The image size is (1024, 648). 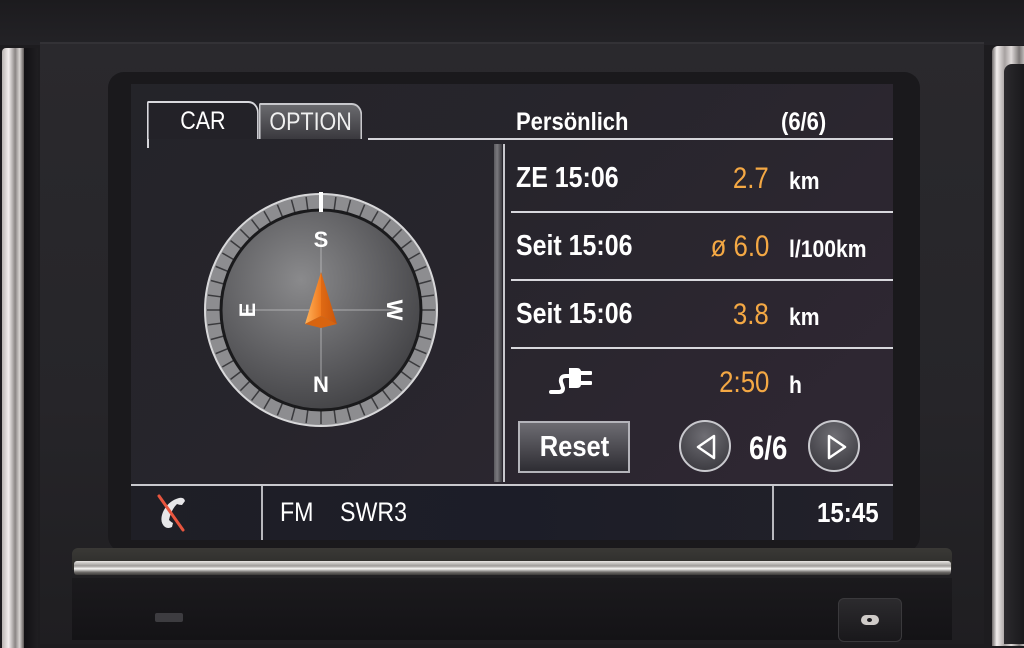 I want to click on row-unit: l/100km, so click(x=828, y=249).